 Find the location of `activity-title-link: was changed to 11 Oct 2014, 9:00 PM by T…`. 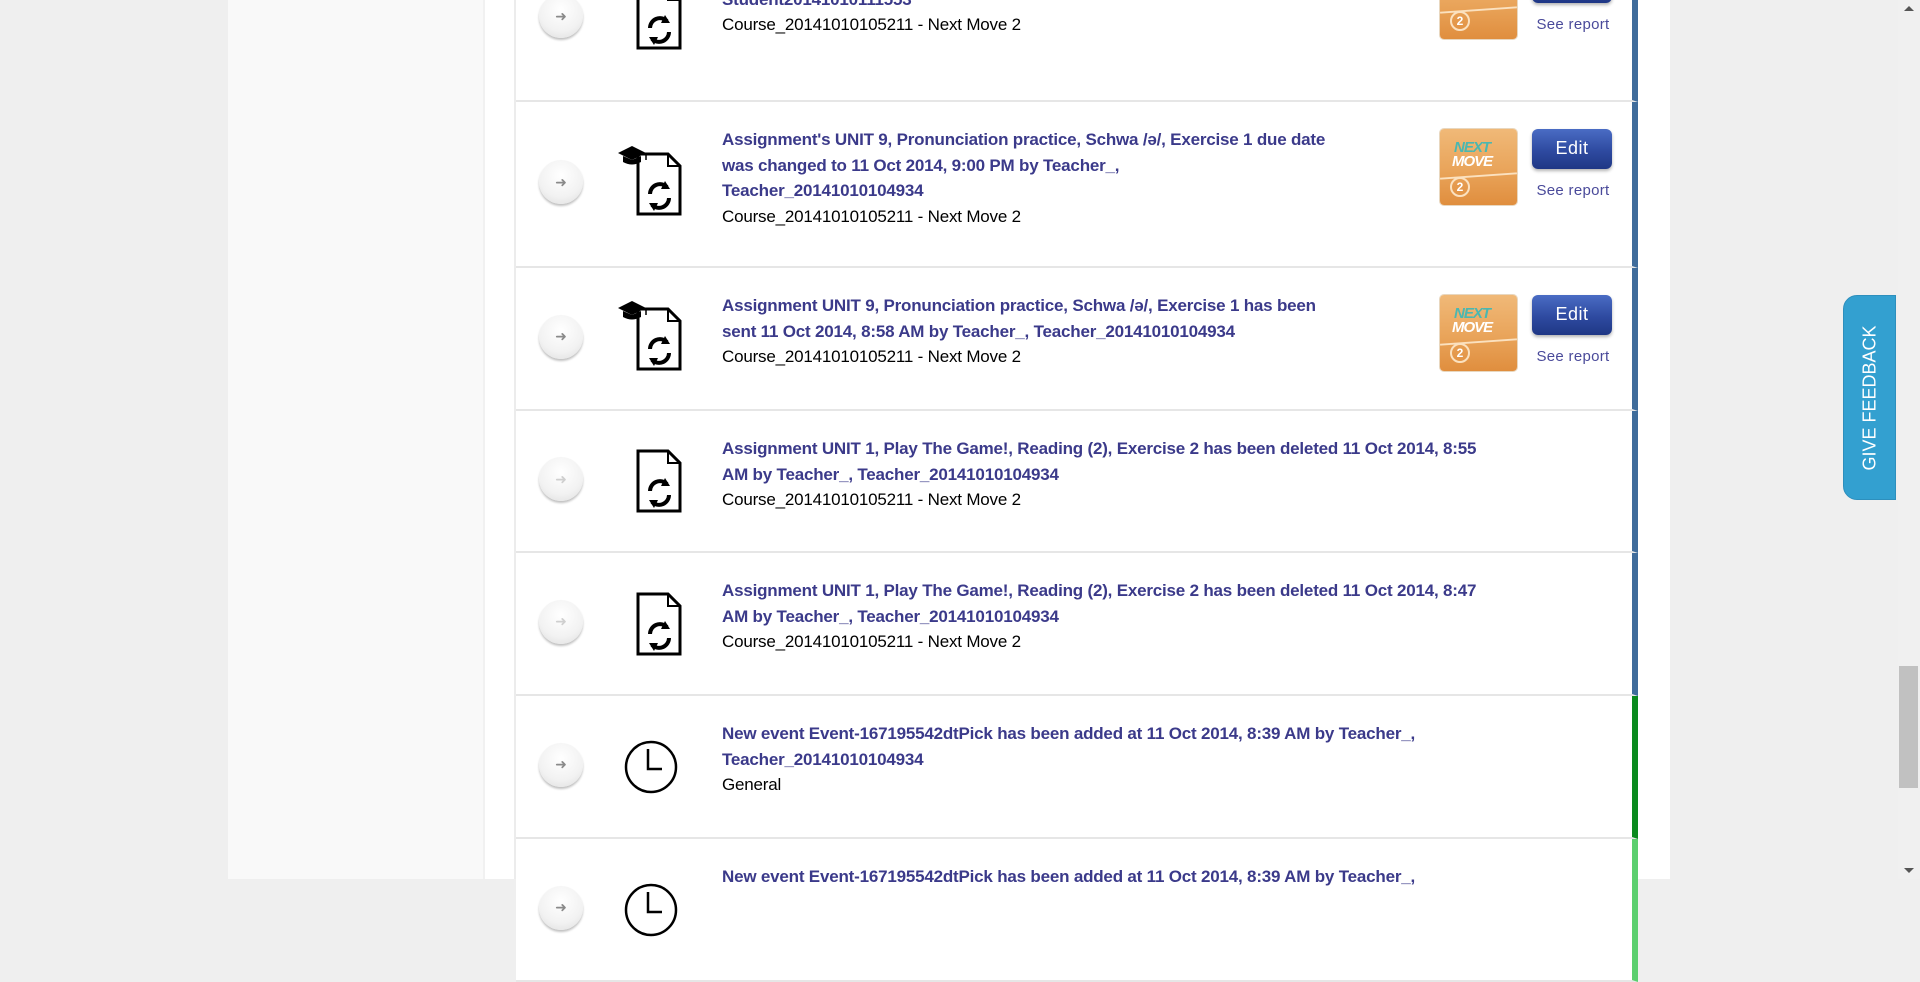

activity-title-link: was changed to 11 Oct 2014, 9:00 PM by T… is located at coordinates (1023, 166).